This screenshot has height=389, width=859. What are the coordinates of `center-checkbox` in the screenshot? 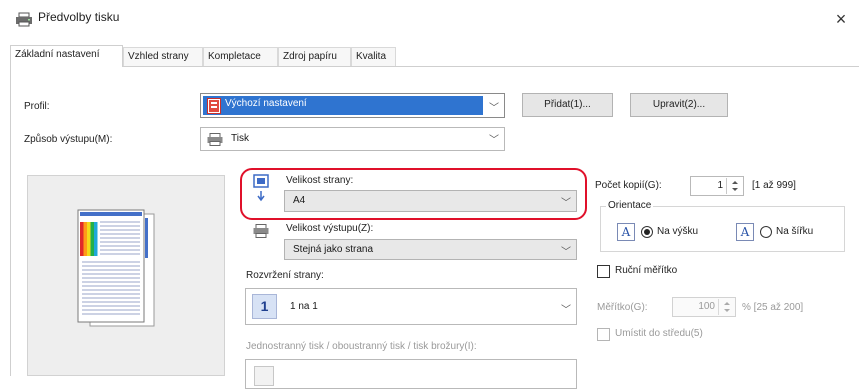 It's located at (603, 334).